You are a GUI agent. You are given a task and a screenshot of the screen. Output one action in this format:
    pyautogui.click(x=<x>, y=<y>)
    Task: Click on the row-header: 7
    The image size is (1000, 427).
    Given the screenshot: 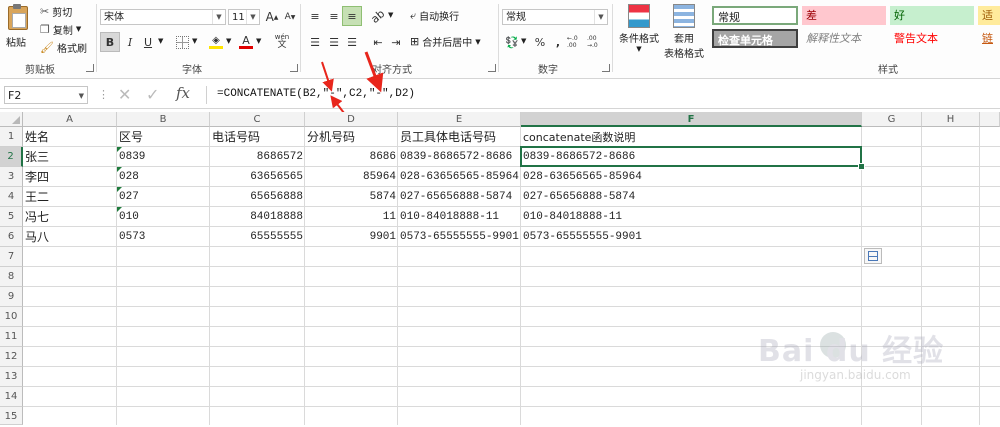 What is the action you would take?
    pyautogui.click(x=11, y=257)
    